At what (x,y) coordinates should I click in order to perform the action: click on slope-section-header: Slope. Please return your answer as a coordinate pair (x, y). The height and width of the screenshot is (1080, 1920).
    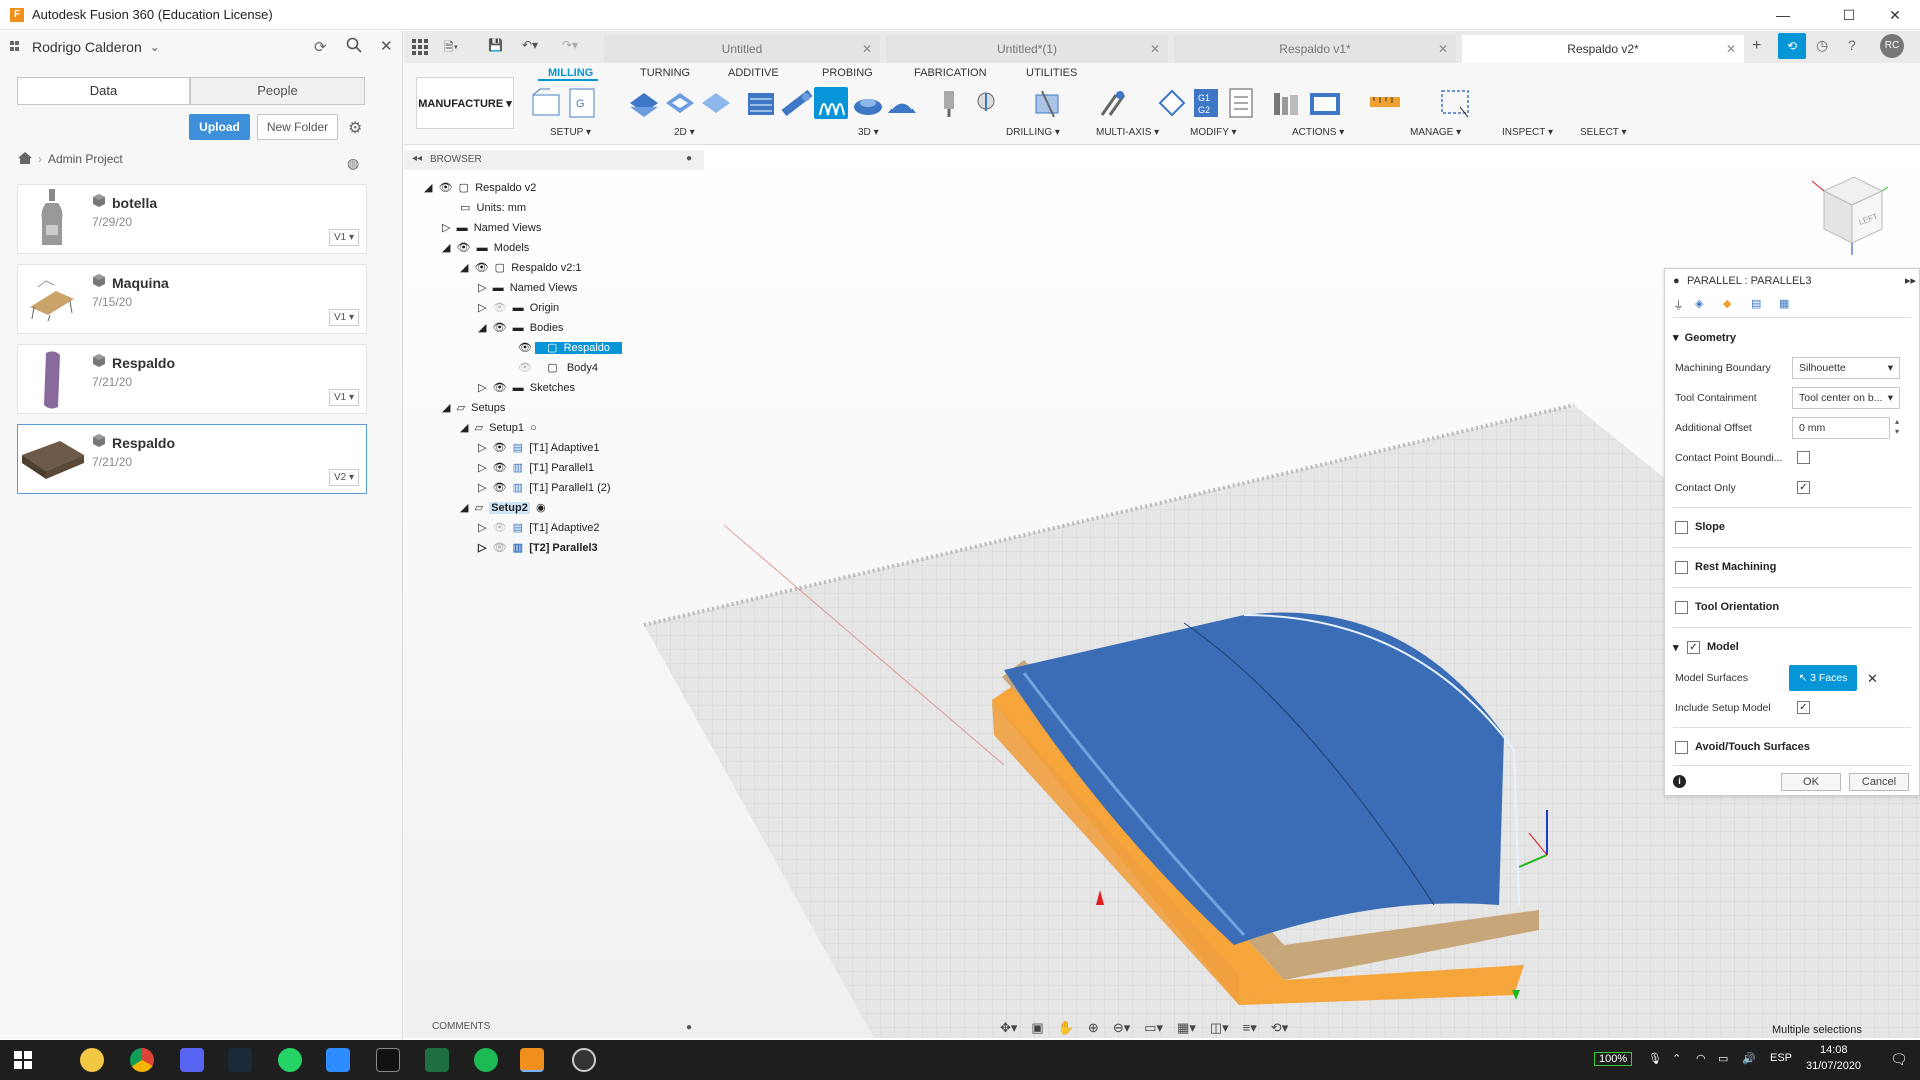
    Looking at the image, I should click on (1710, 527).